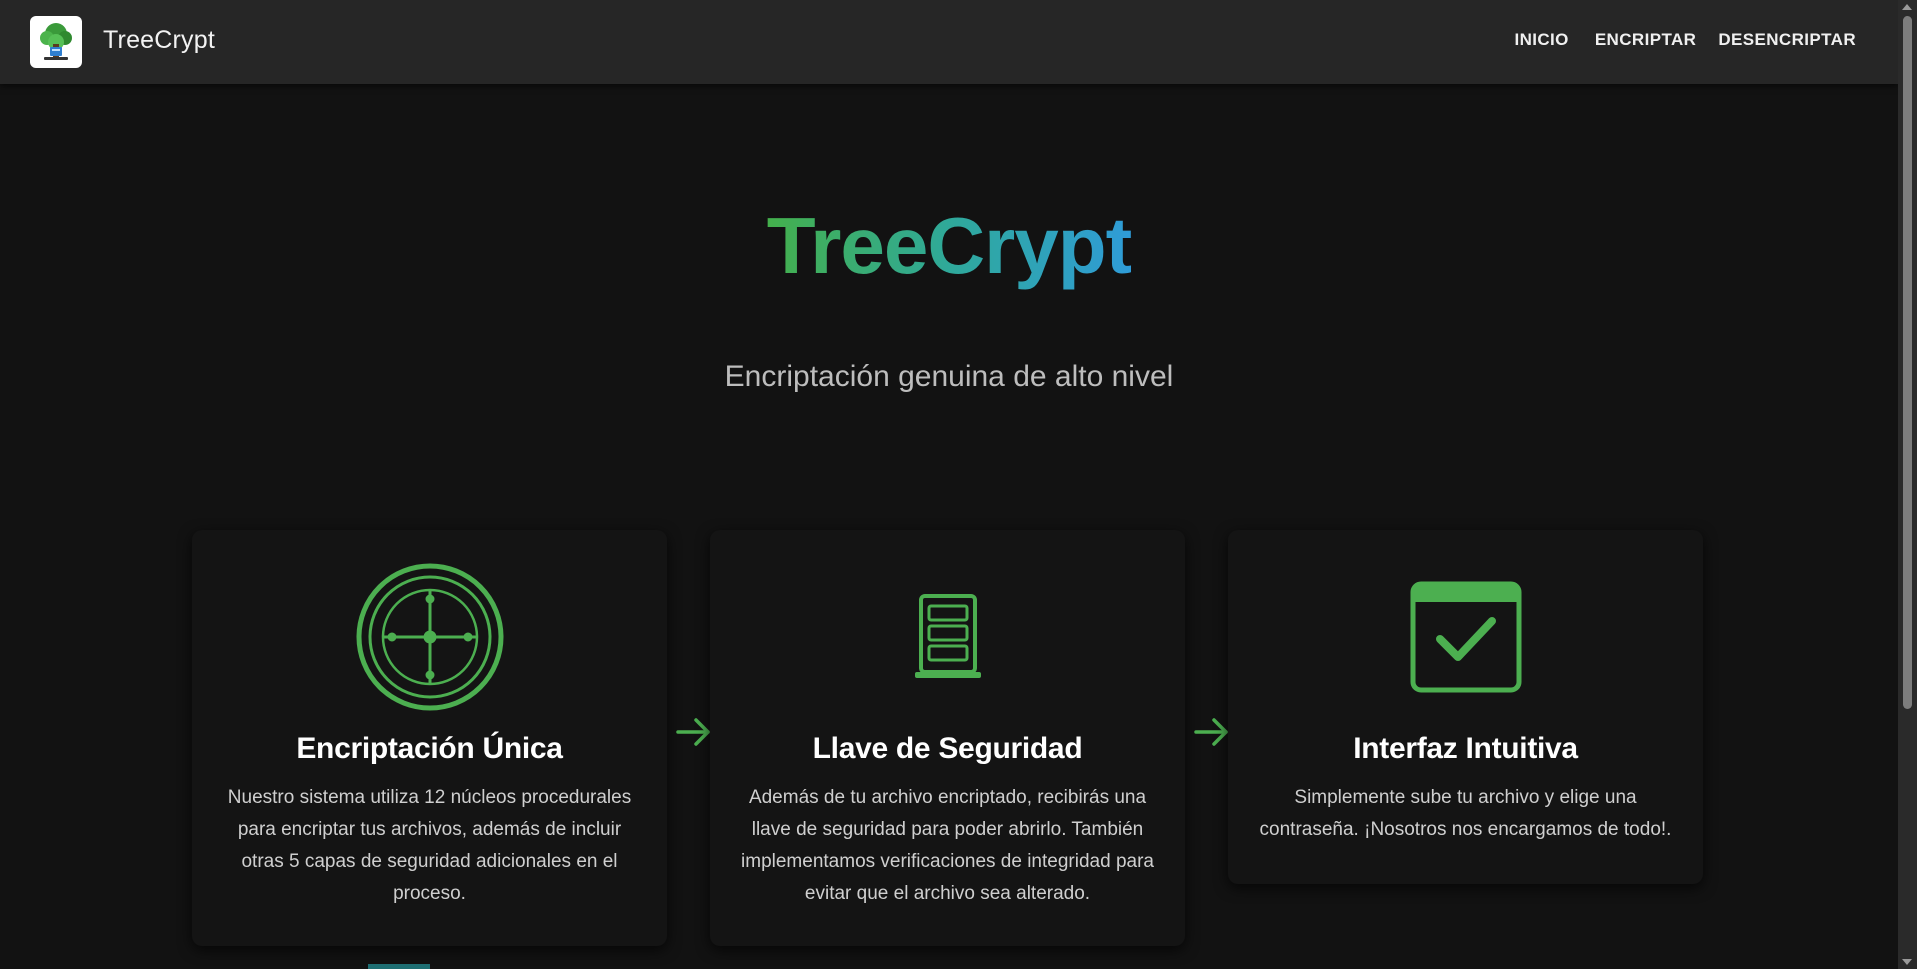  Describe the element at coordinates (1541, 40) in the screenshot. I see `nav-link-inicio: INICIO` at that location.